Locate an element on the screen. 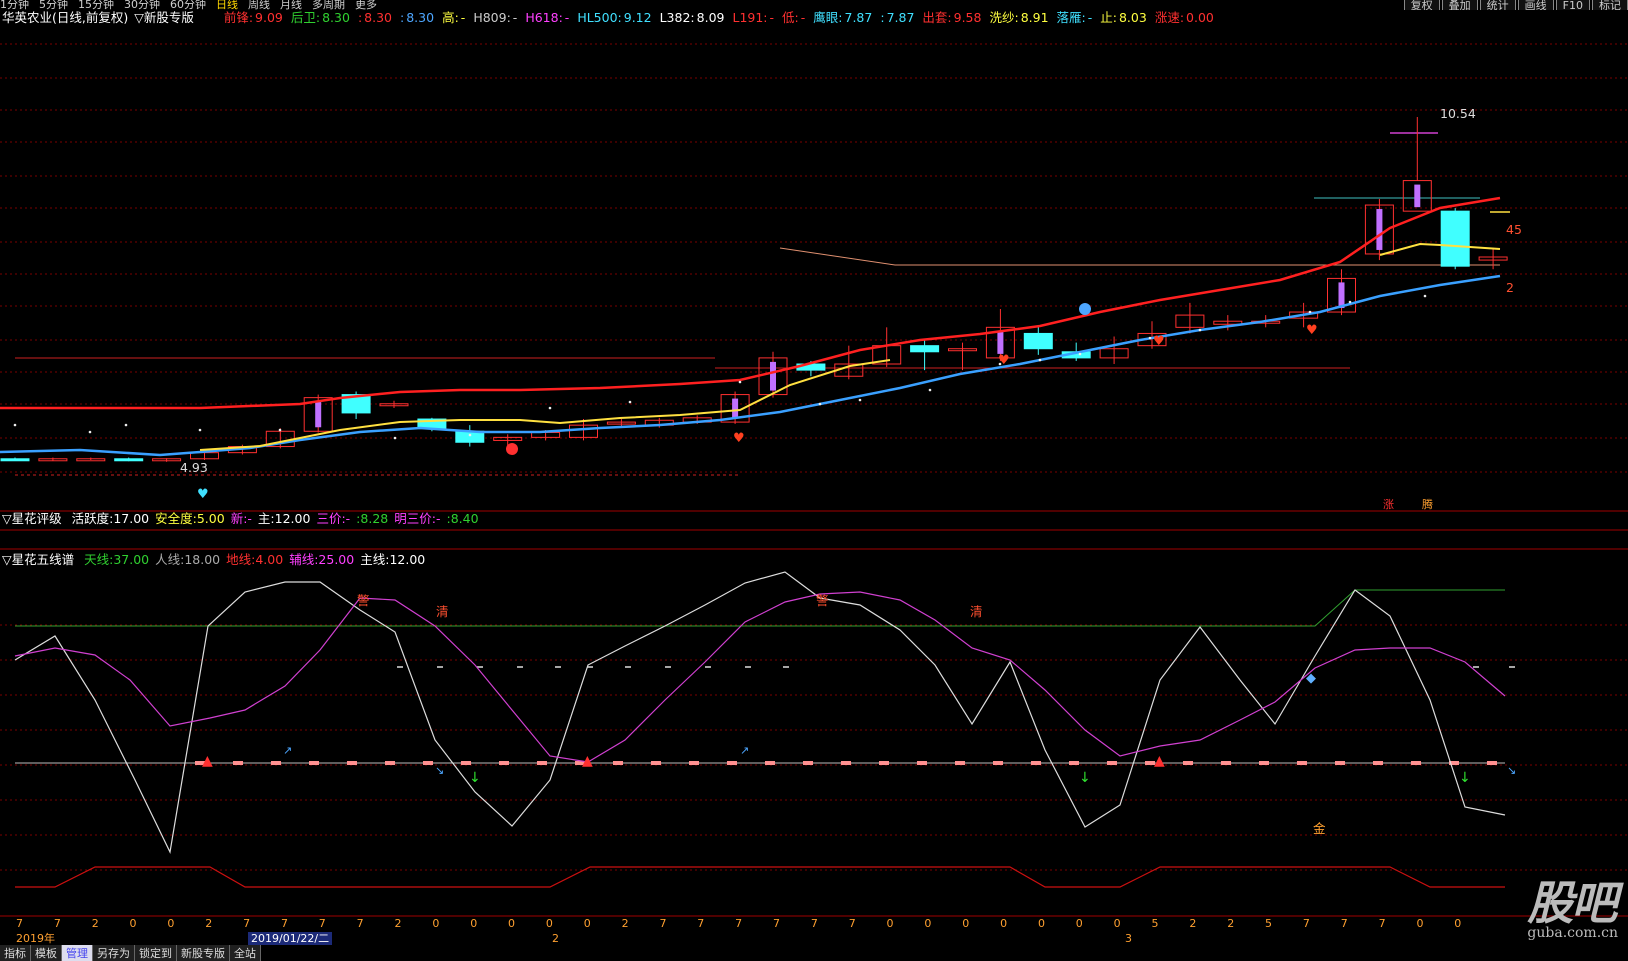 Image resolution: width=1628 pixels, height=961 pixels. candle-body is located at coordinates (1038, 341).